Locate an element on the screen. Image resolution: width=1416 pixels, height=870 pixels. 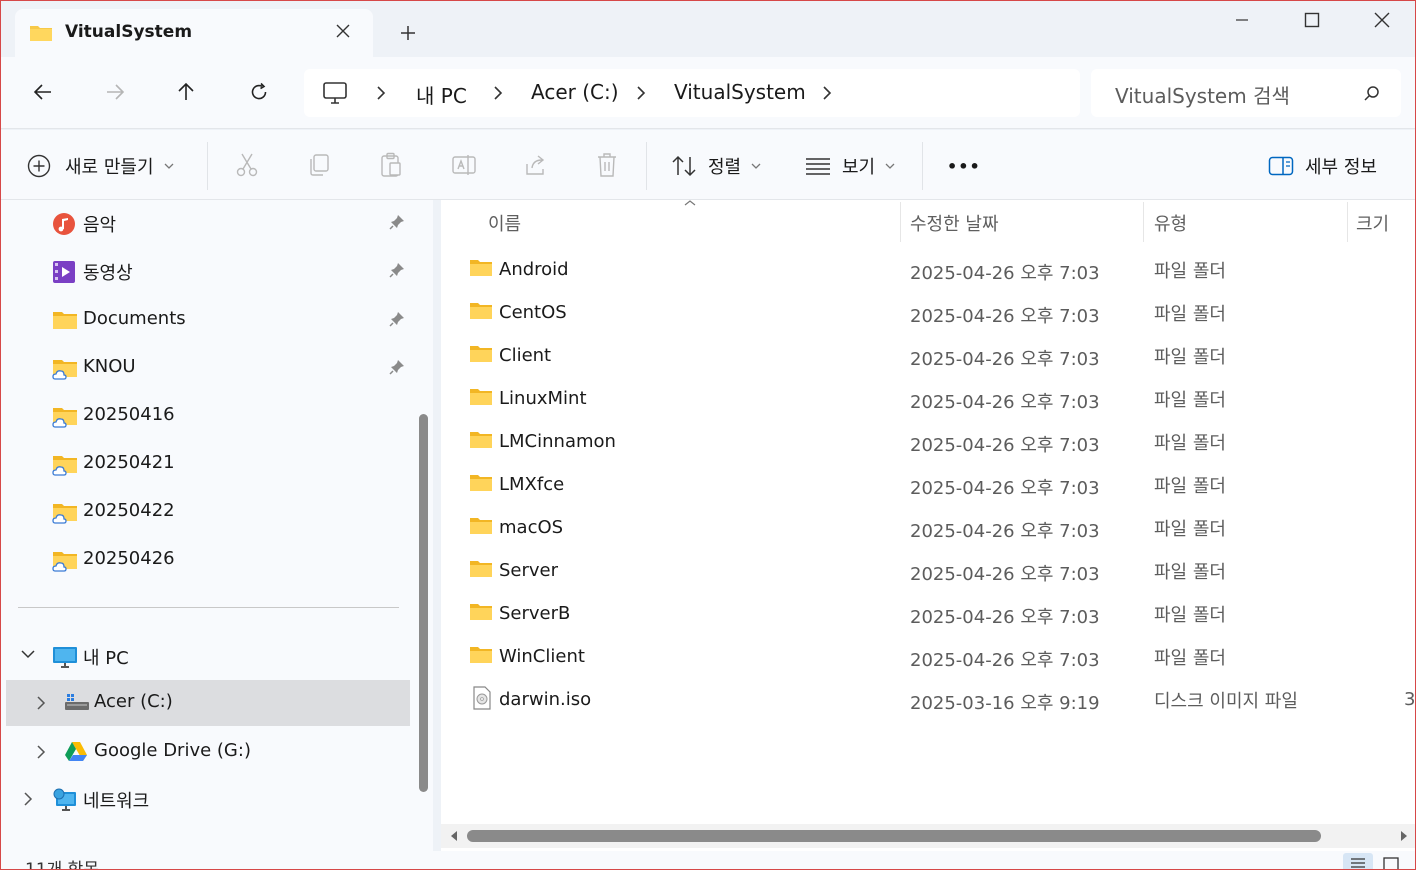
sort-label: 정렬 is located at coordinates (725, 167).